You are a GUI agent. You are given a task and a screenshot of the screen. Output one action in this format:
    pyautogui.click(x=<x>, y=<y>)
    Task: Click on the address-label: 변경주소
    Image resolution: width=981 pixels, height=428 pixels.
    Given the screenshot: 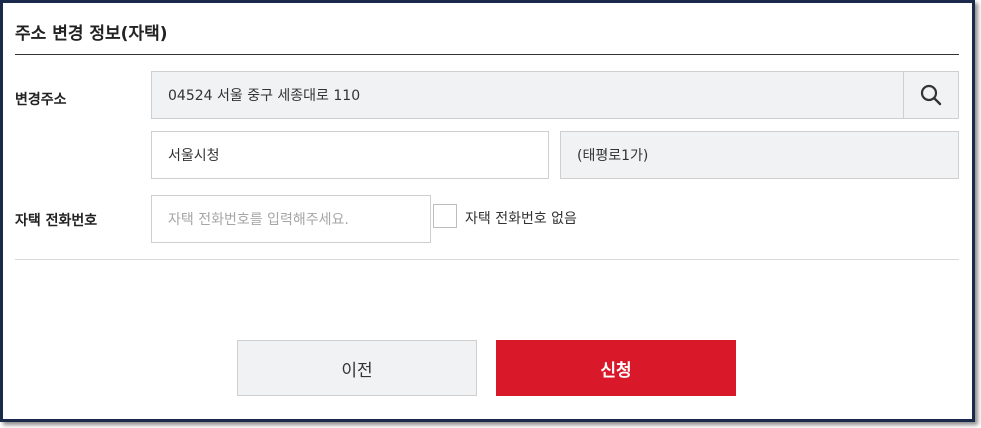 What is the action you would take?
    pyautogui.click(x=41, y=100)
    